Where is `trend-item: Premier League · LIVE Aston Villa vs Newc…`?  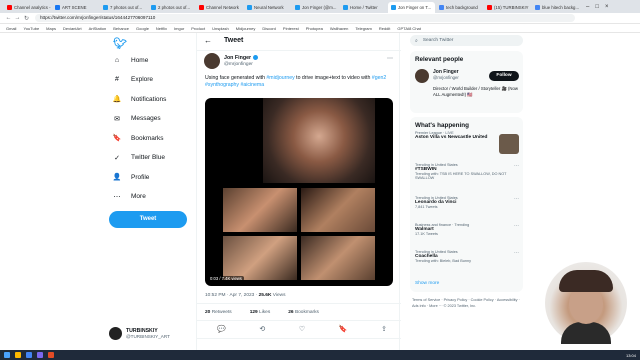 trend-item: Premier League · LIVE Aston Villa vs Newc… is located at coordinates (467, 142).